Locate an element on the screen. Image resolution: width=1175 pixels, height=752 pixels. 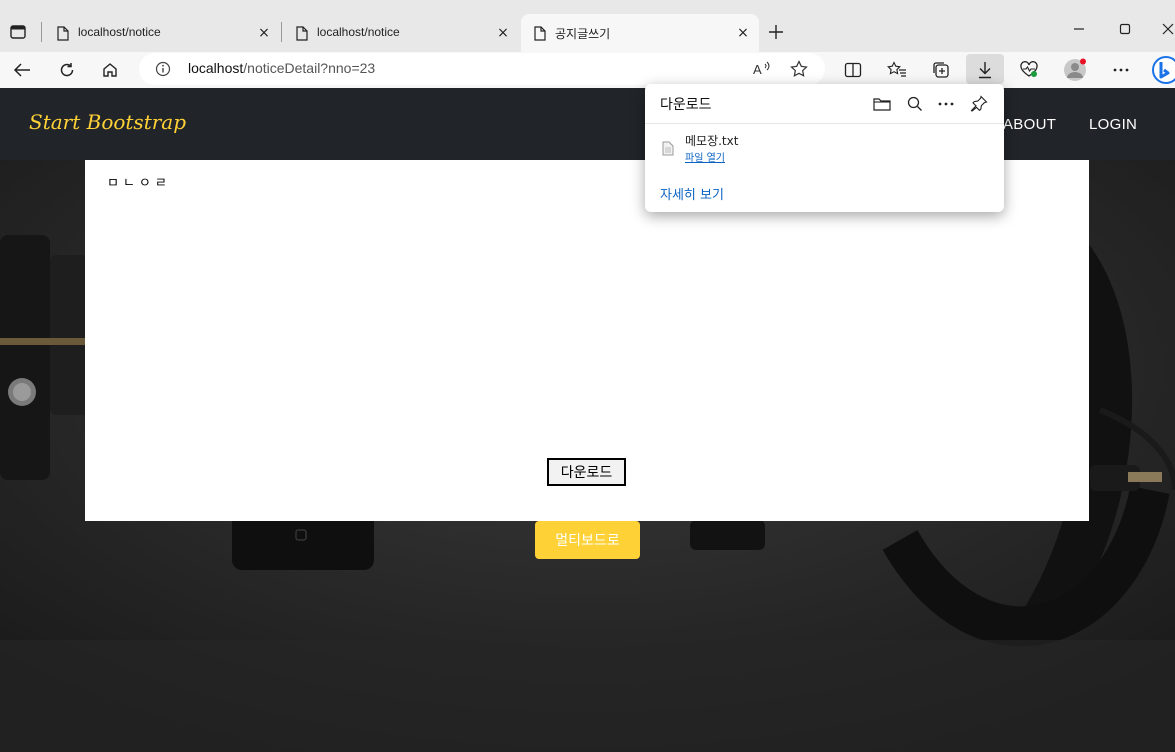
split-screen-icon is located at coordinates (853, 70).